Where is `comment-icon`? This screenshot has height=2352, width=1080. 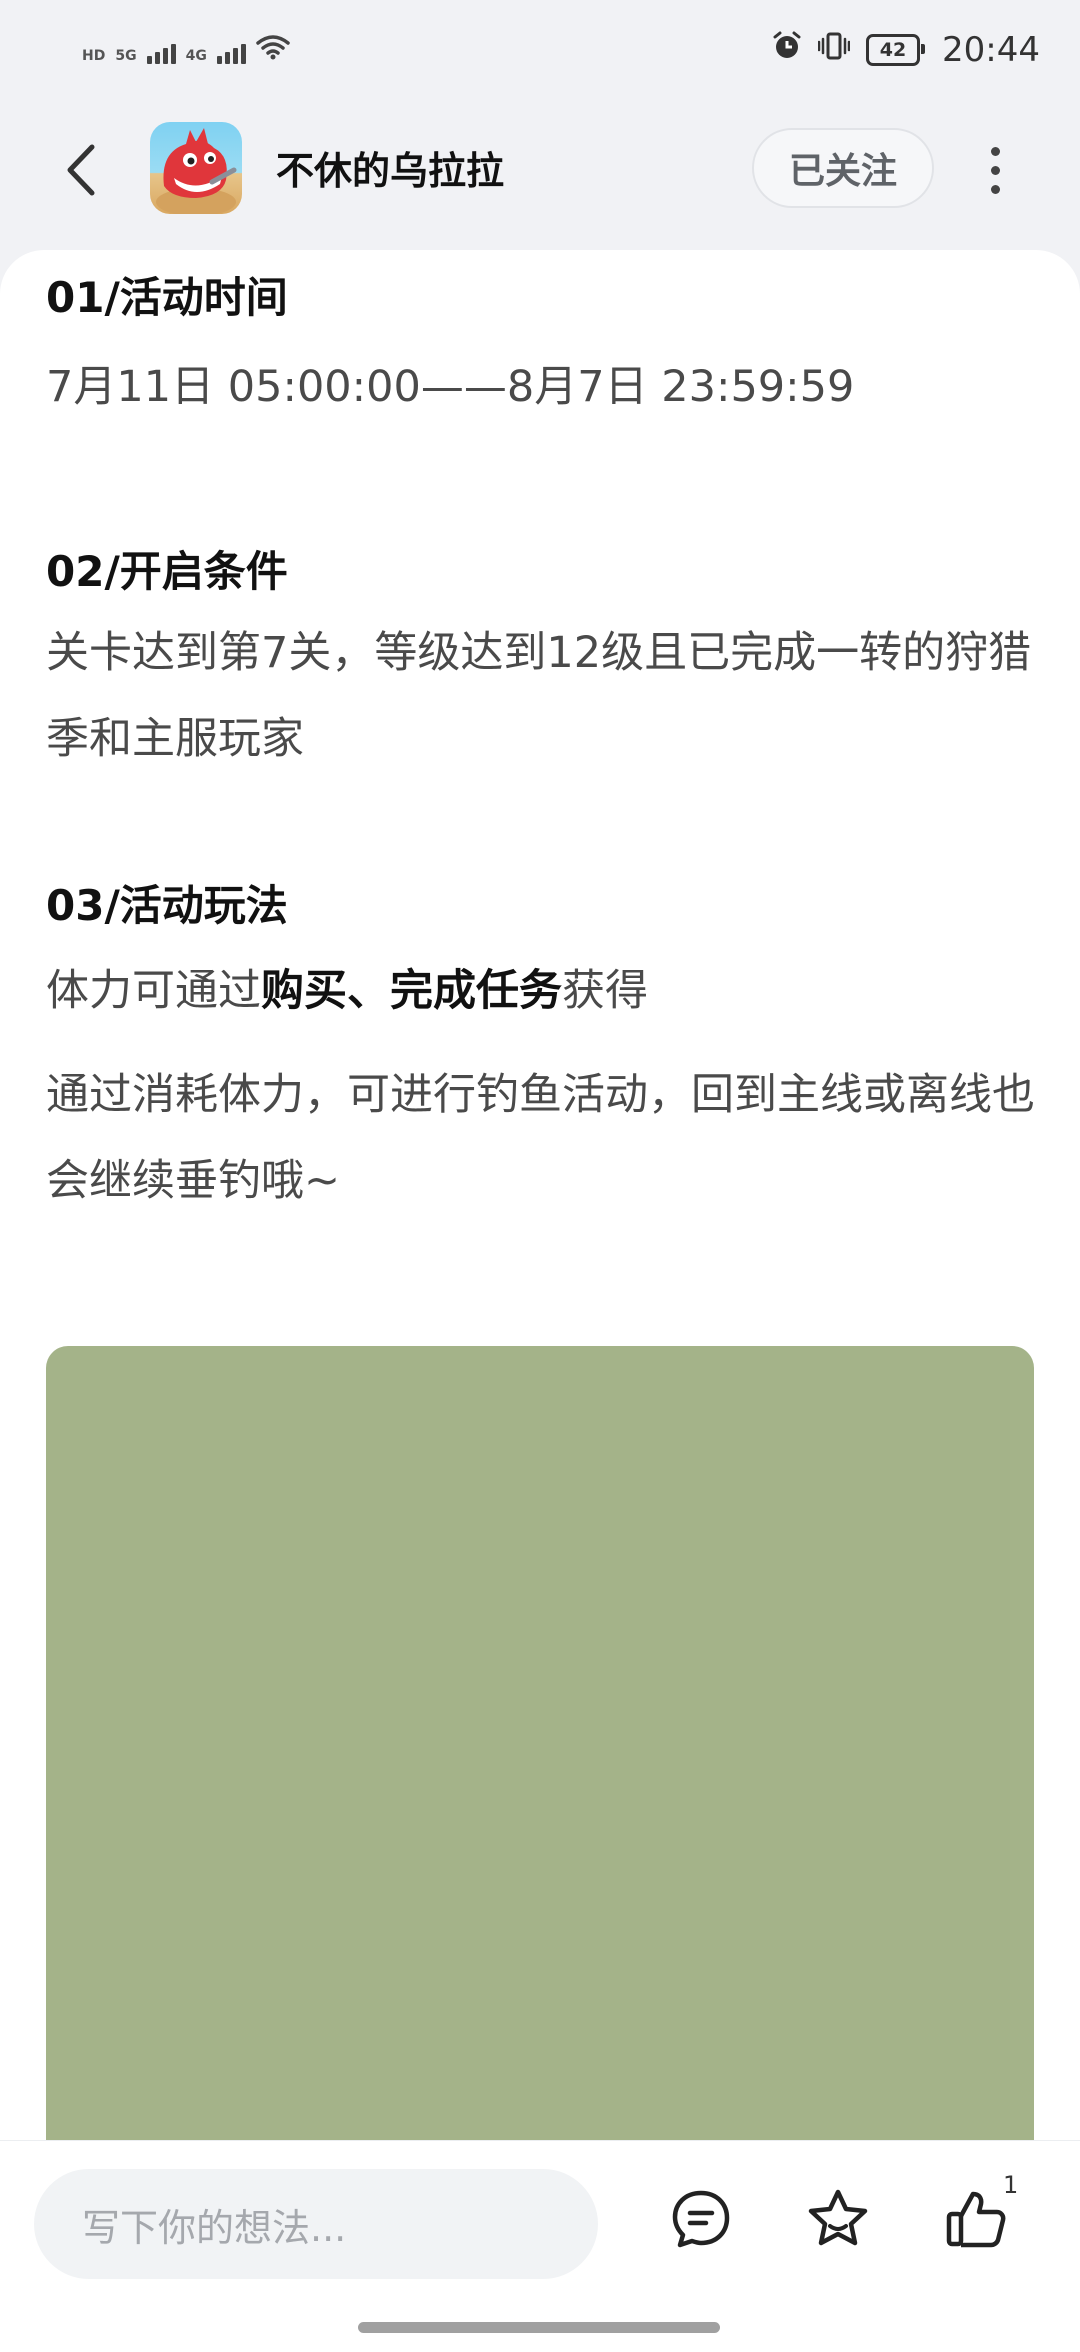
comment-icon is located at coordinates (701, 2219).